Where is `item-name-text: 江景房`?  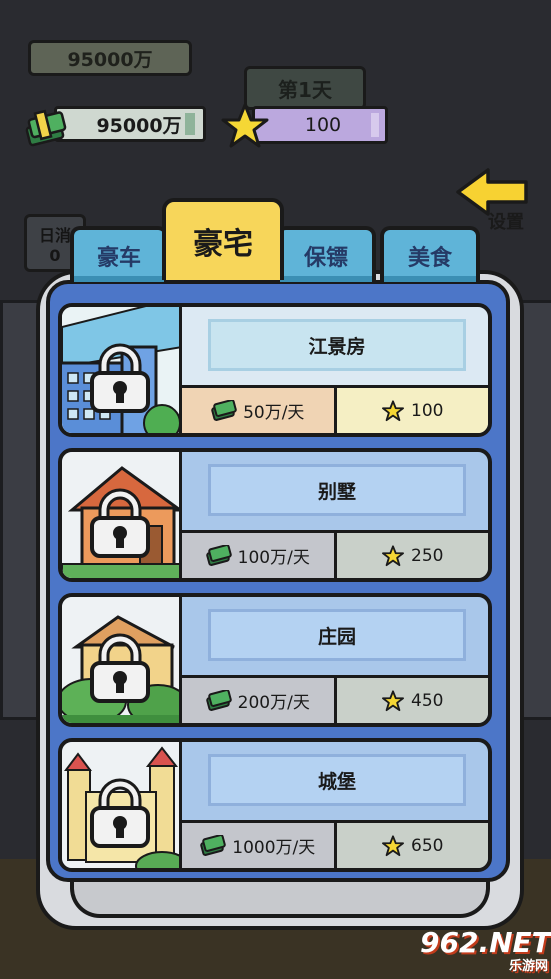 item-name-text: 江景房 is located at coordinates (337, 346).